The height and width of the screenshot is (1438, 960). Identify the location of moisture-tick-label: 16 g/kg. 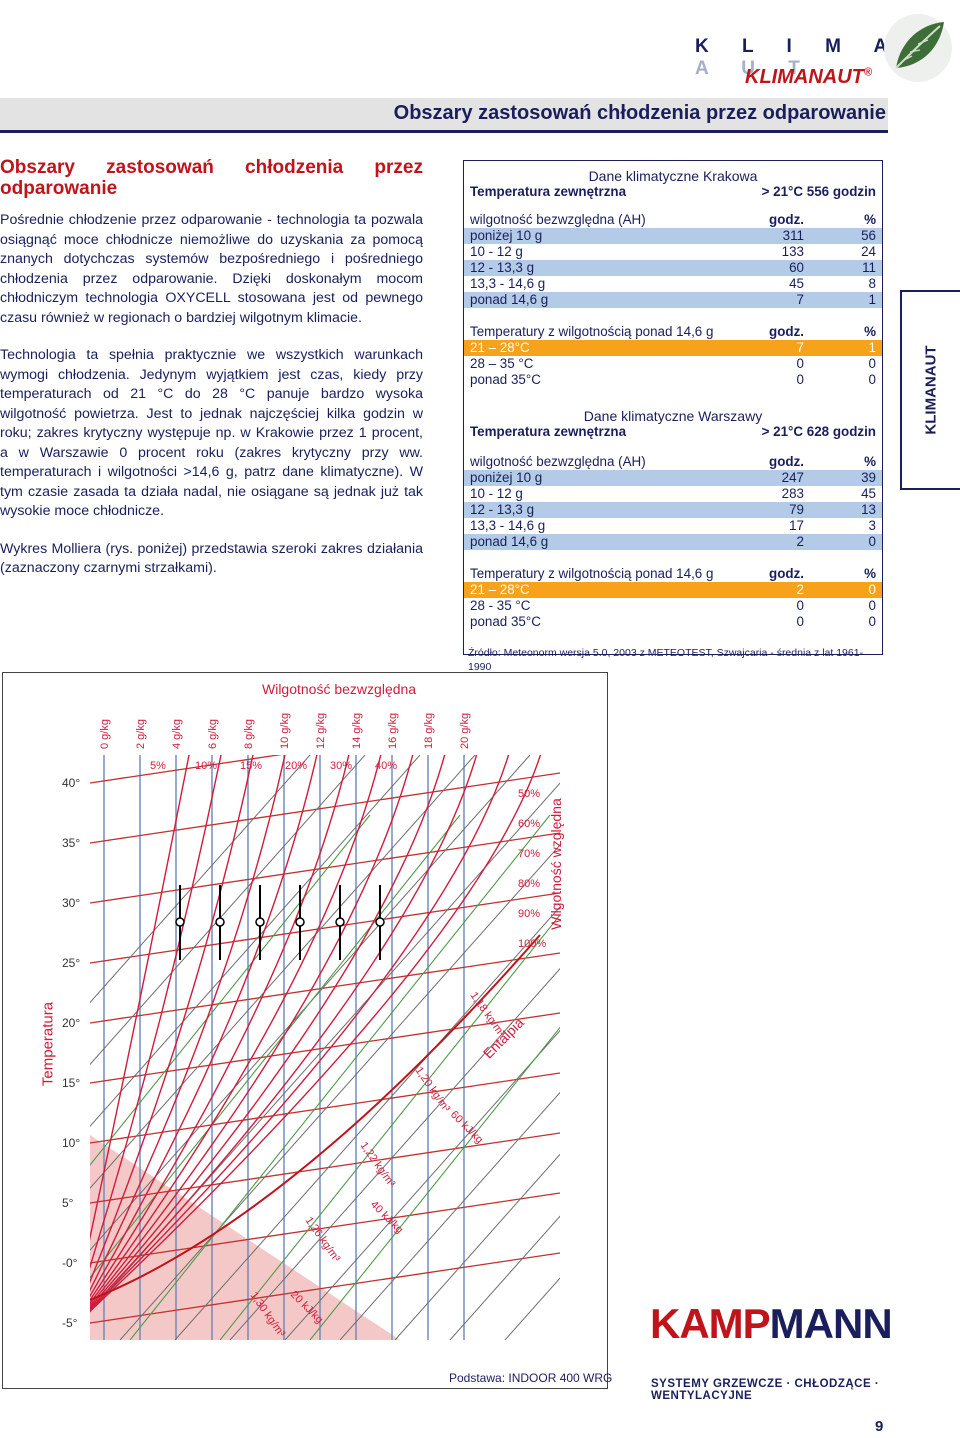
(393, 731).